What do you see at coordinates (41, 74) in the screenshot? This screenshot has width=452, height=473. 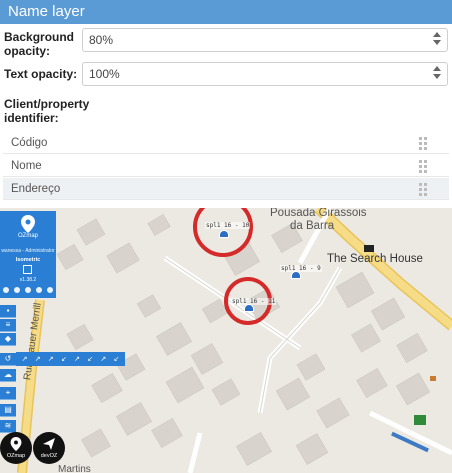 I see `text-opacity-label: Text opacity:` at bounding box center [41, 74].